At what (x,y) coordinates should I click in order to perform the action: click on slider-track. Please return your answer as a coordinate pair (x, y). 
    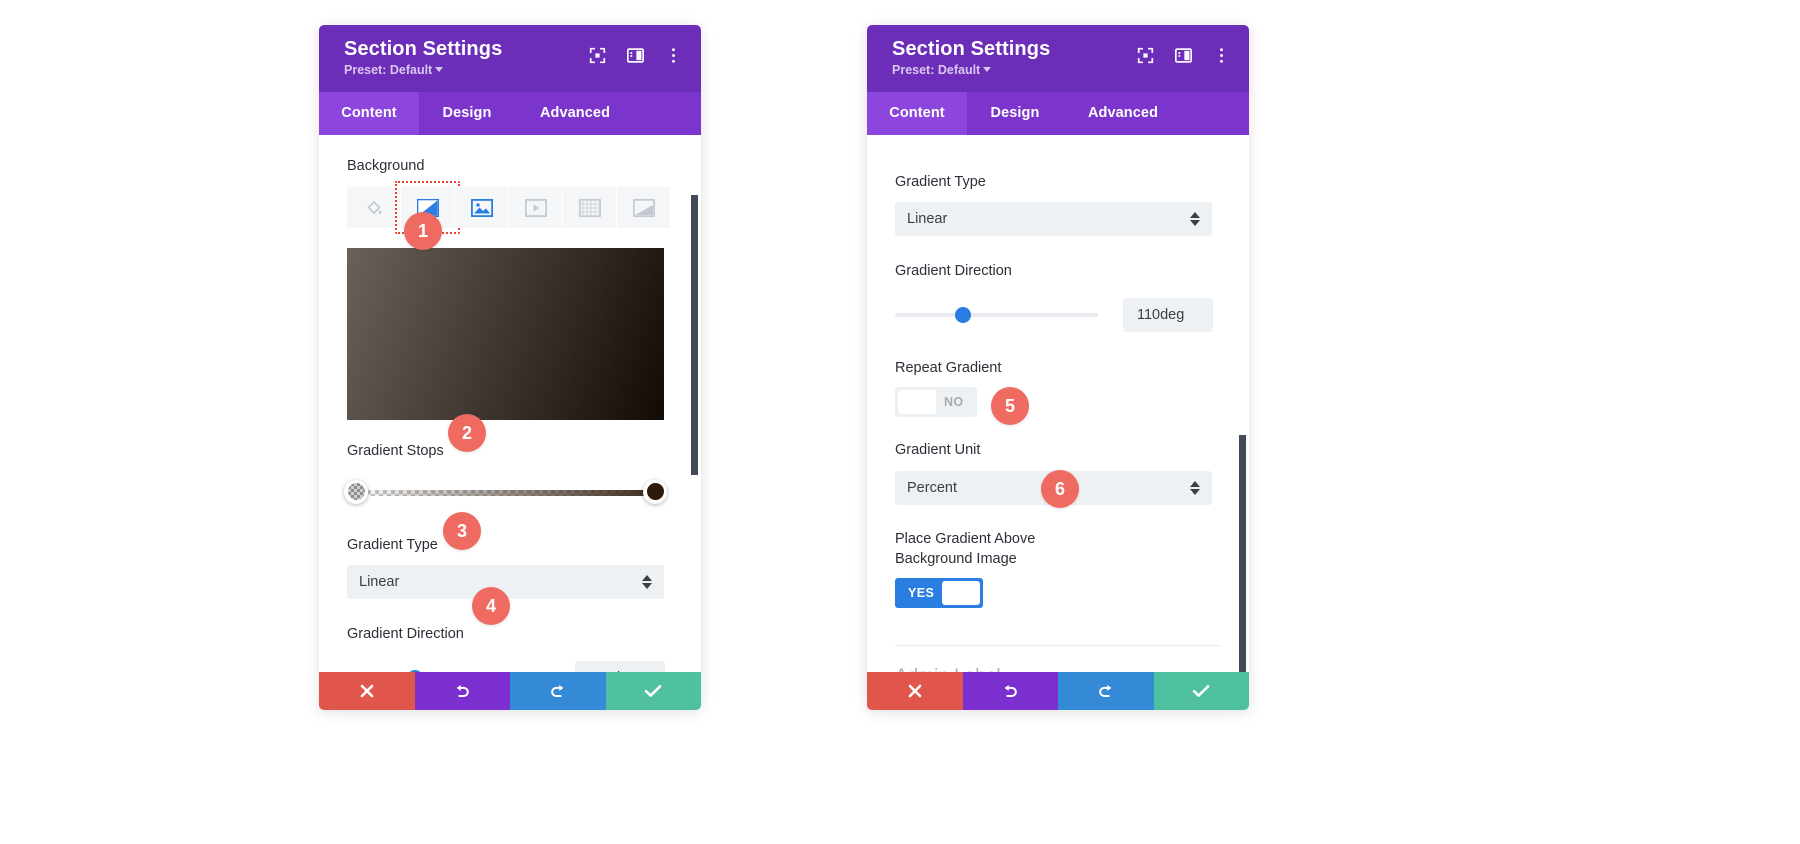
    Looking at the image, I should click on (996, 314).